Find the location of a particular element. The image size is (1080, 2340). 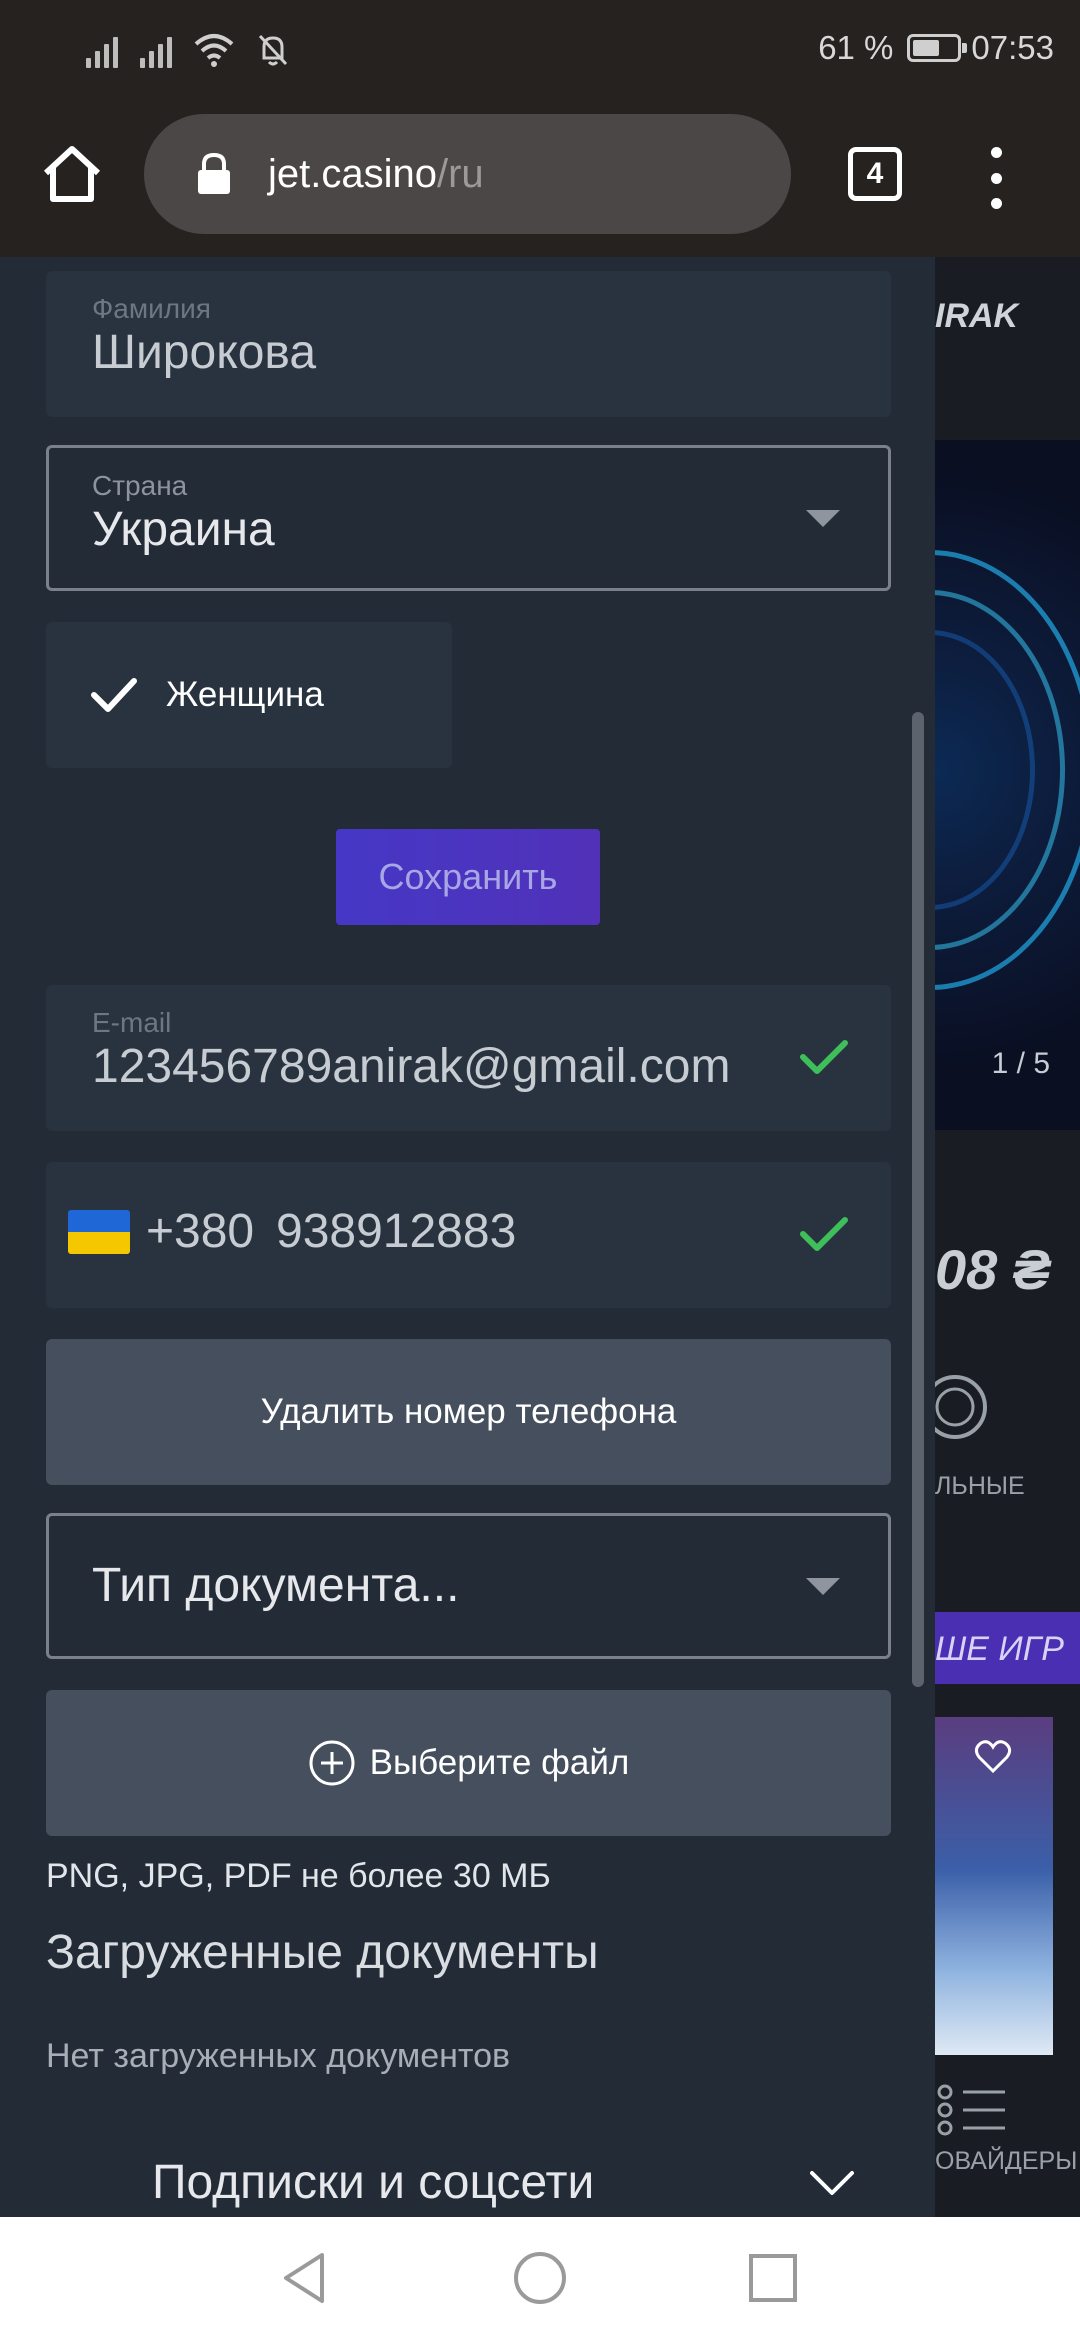

tab-count: 4 is located at coordinates (875, 173).